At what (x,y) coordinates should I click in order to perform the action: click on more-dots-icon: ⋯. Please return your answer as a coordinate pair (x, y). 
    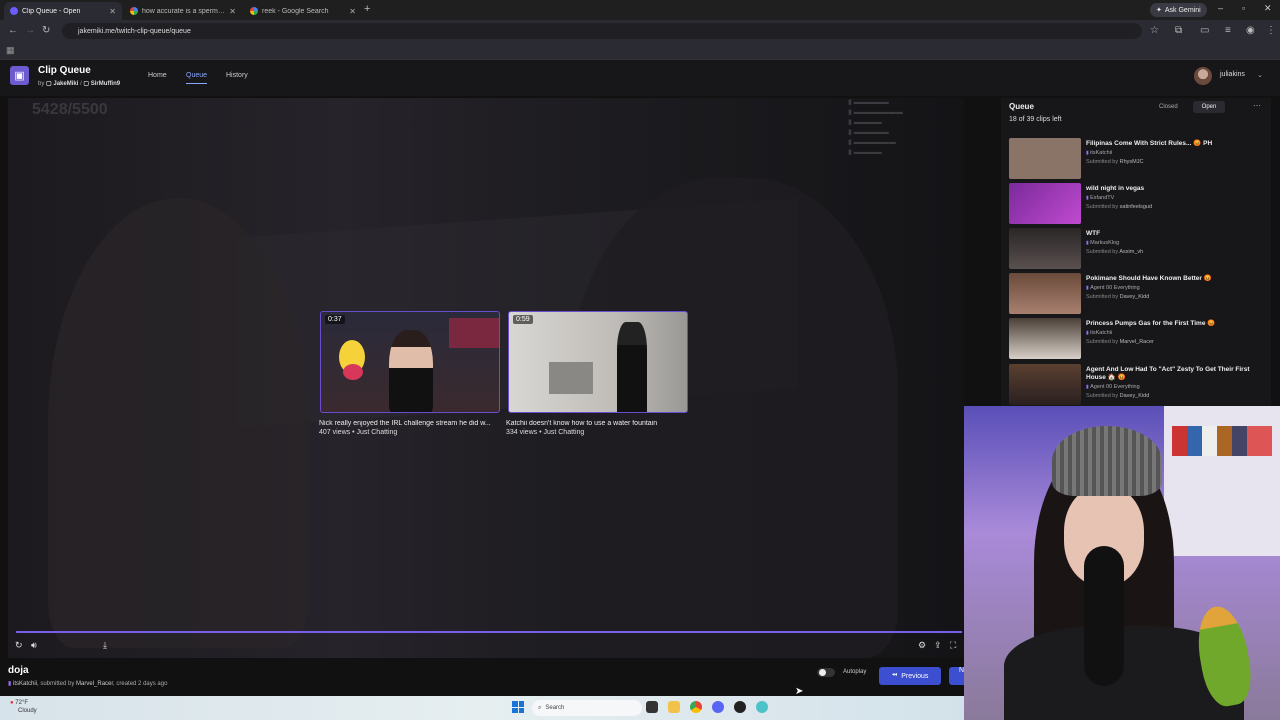
    Looking at the image, I should click on (1257, 105).